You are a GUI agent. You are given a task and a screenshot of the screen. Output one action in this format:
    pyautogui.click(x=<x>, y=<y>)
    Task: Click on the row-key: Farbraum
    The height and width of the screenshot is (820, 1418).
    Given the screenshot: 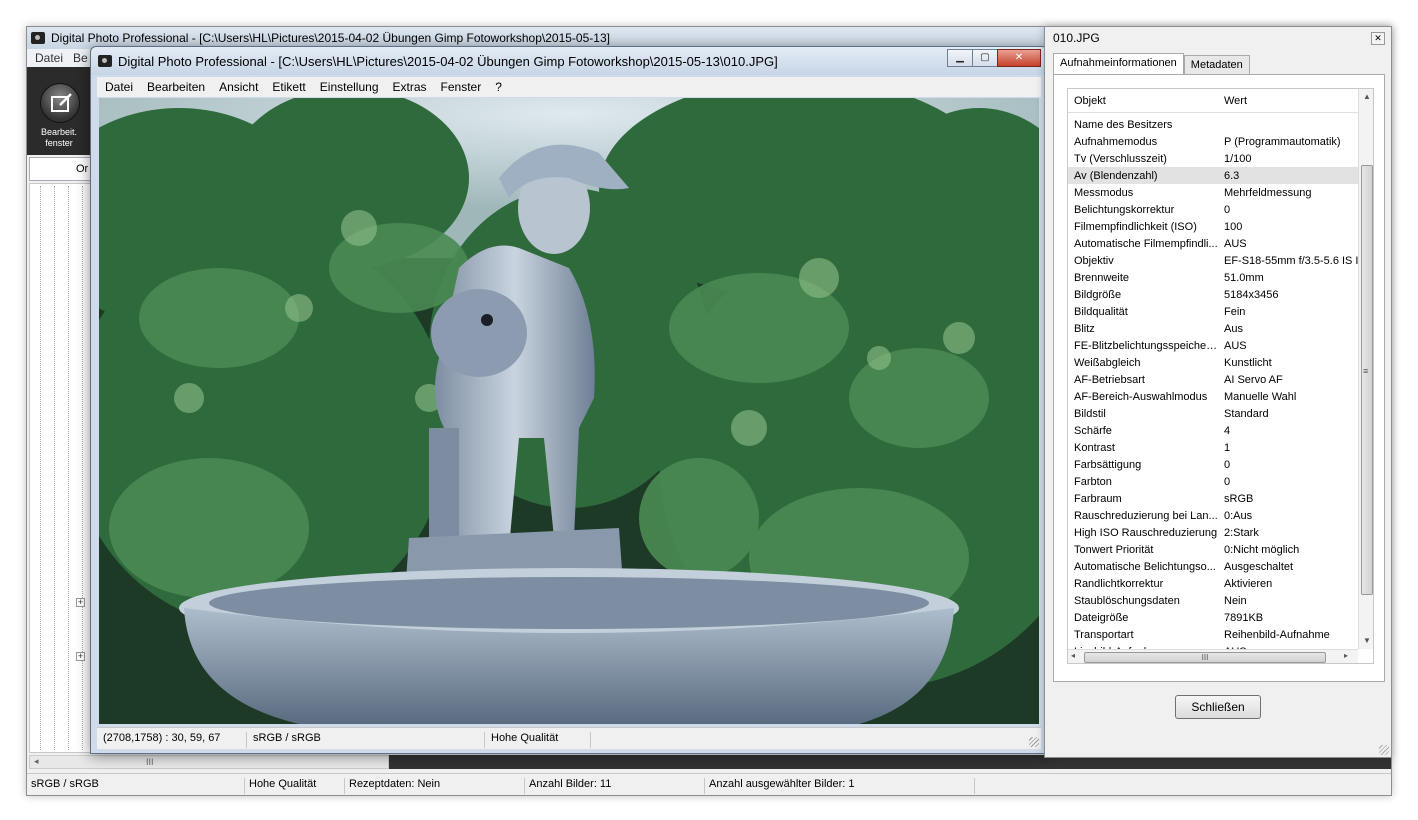 What is the action you would take?
    pyautogui.click(x=1098, y=498)
    